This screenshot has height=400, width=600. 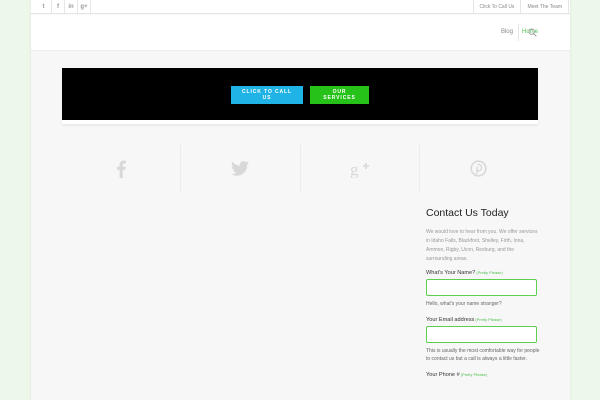 What do you see at coordinates (300, 7) in the screenshot?
I see `top-bar: t f in g+ Click To Call Us Meet The Team` at bounding box center [300, 7].